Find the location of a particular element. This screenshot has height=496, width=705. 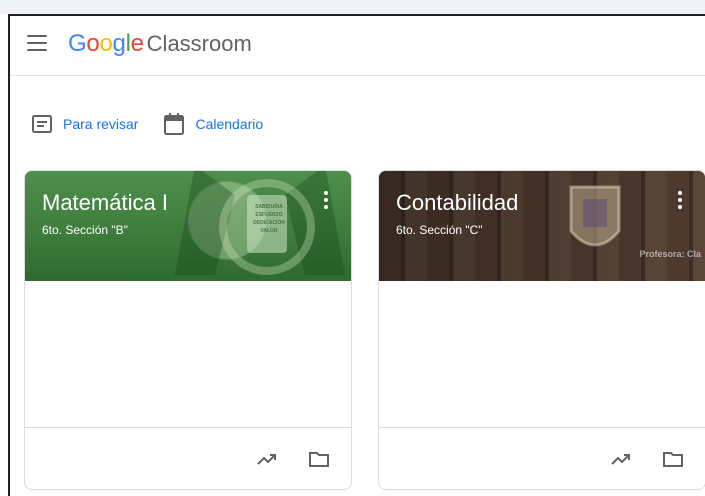

brand-logo: Google Classroom is located at coordinates (160, 45).